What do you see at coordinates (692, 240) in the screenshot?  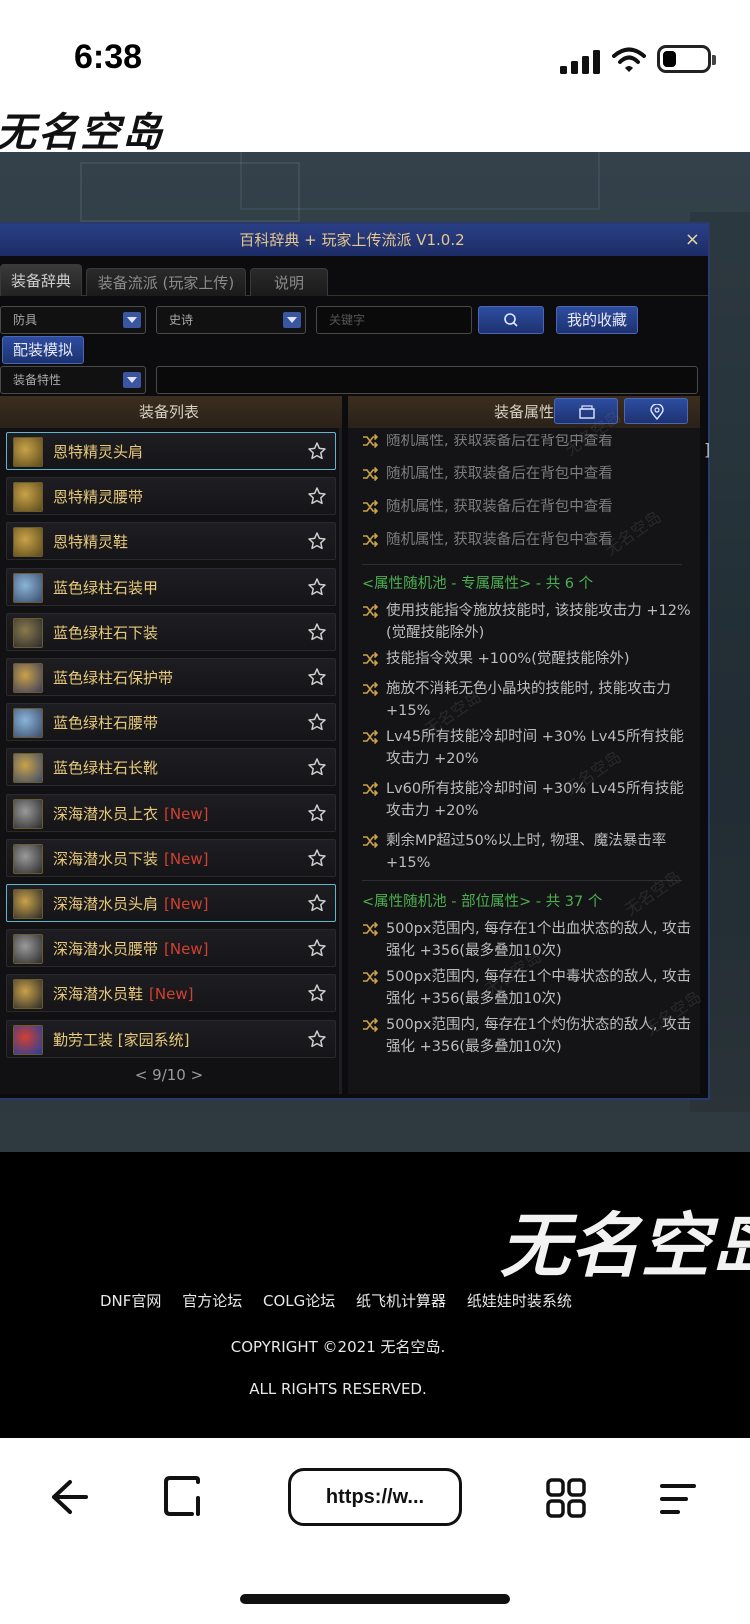 I see `close-button: ×` at bounding box center [692, 240].